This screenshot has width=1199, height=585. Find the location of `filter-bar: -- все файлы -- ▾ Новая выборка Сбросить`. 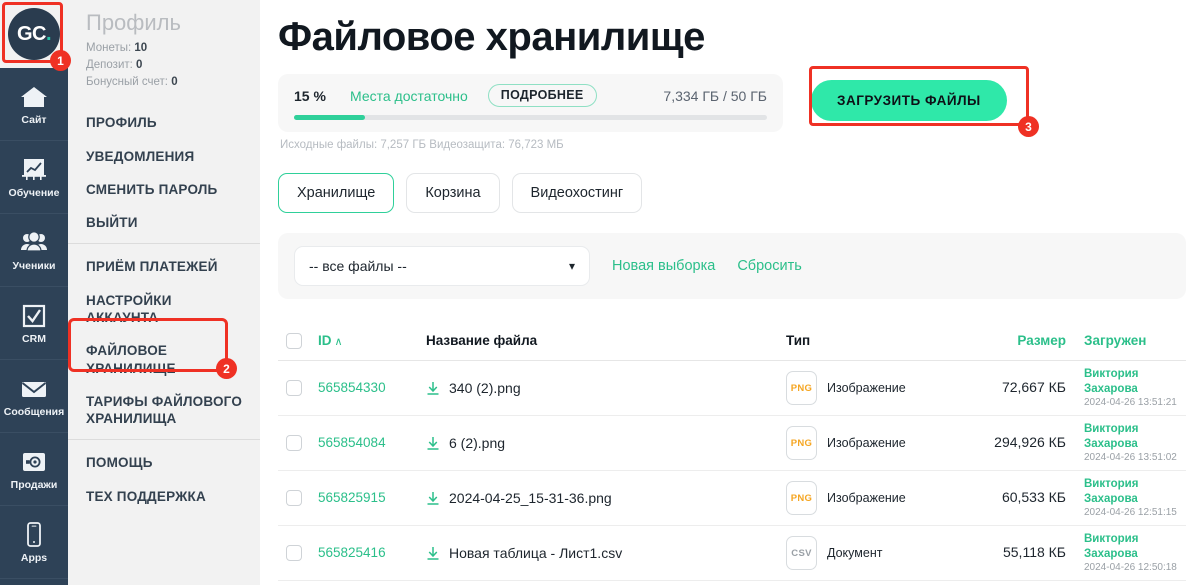

filter-bar: -- все файлы -- ▾ Новая выборка Сбросить is located at coordinates (732, 266).